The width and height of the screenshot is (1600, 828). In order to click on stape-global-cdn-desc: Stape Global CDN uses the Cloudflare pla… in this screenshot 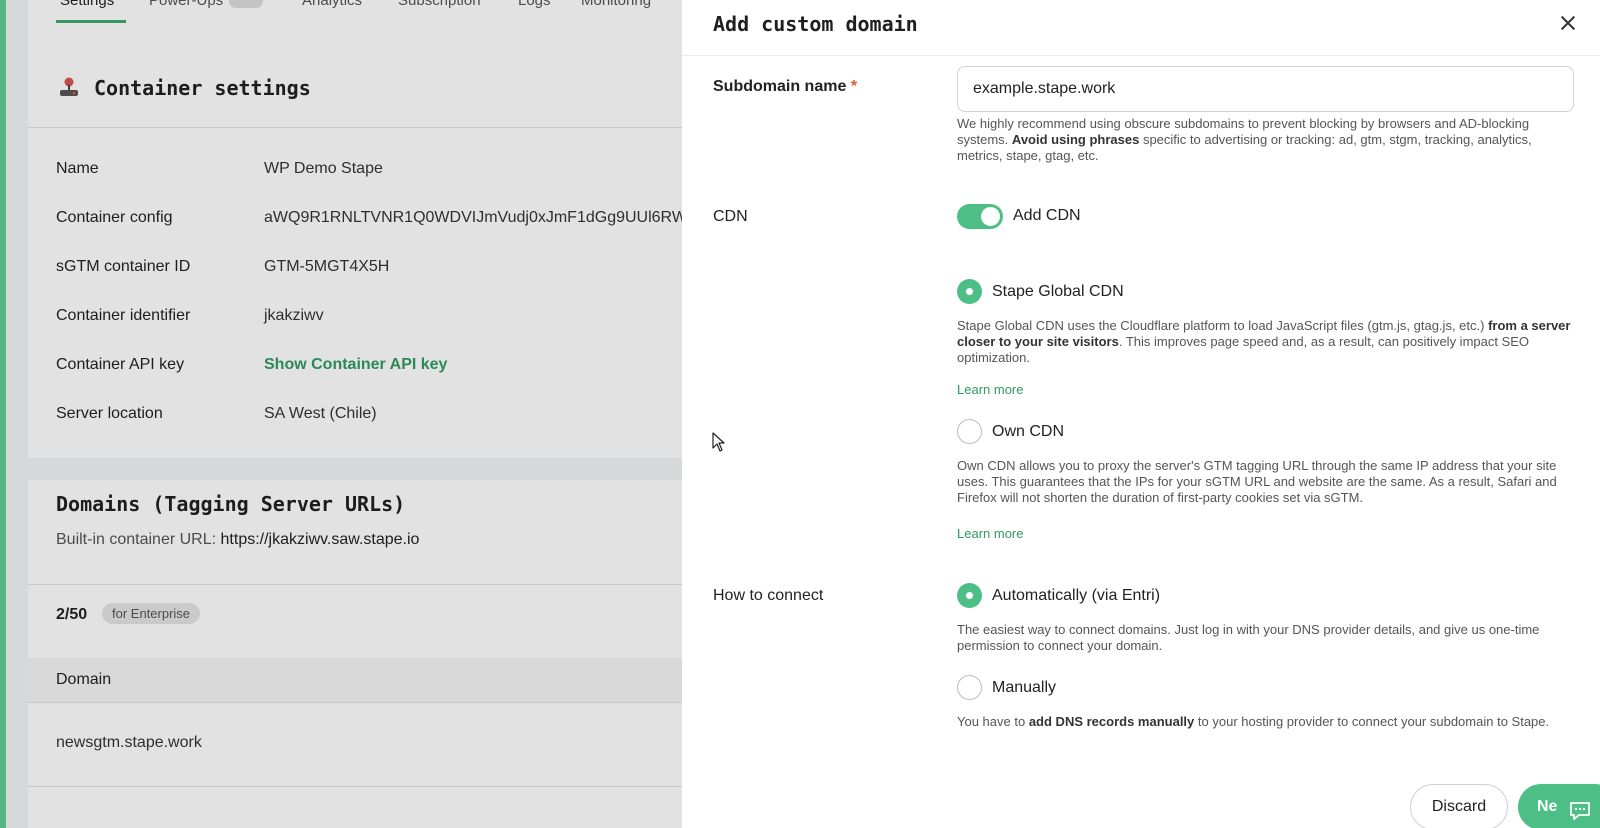, I will do `click(1265, 342)`.